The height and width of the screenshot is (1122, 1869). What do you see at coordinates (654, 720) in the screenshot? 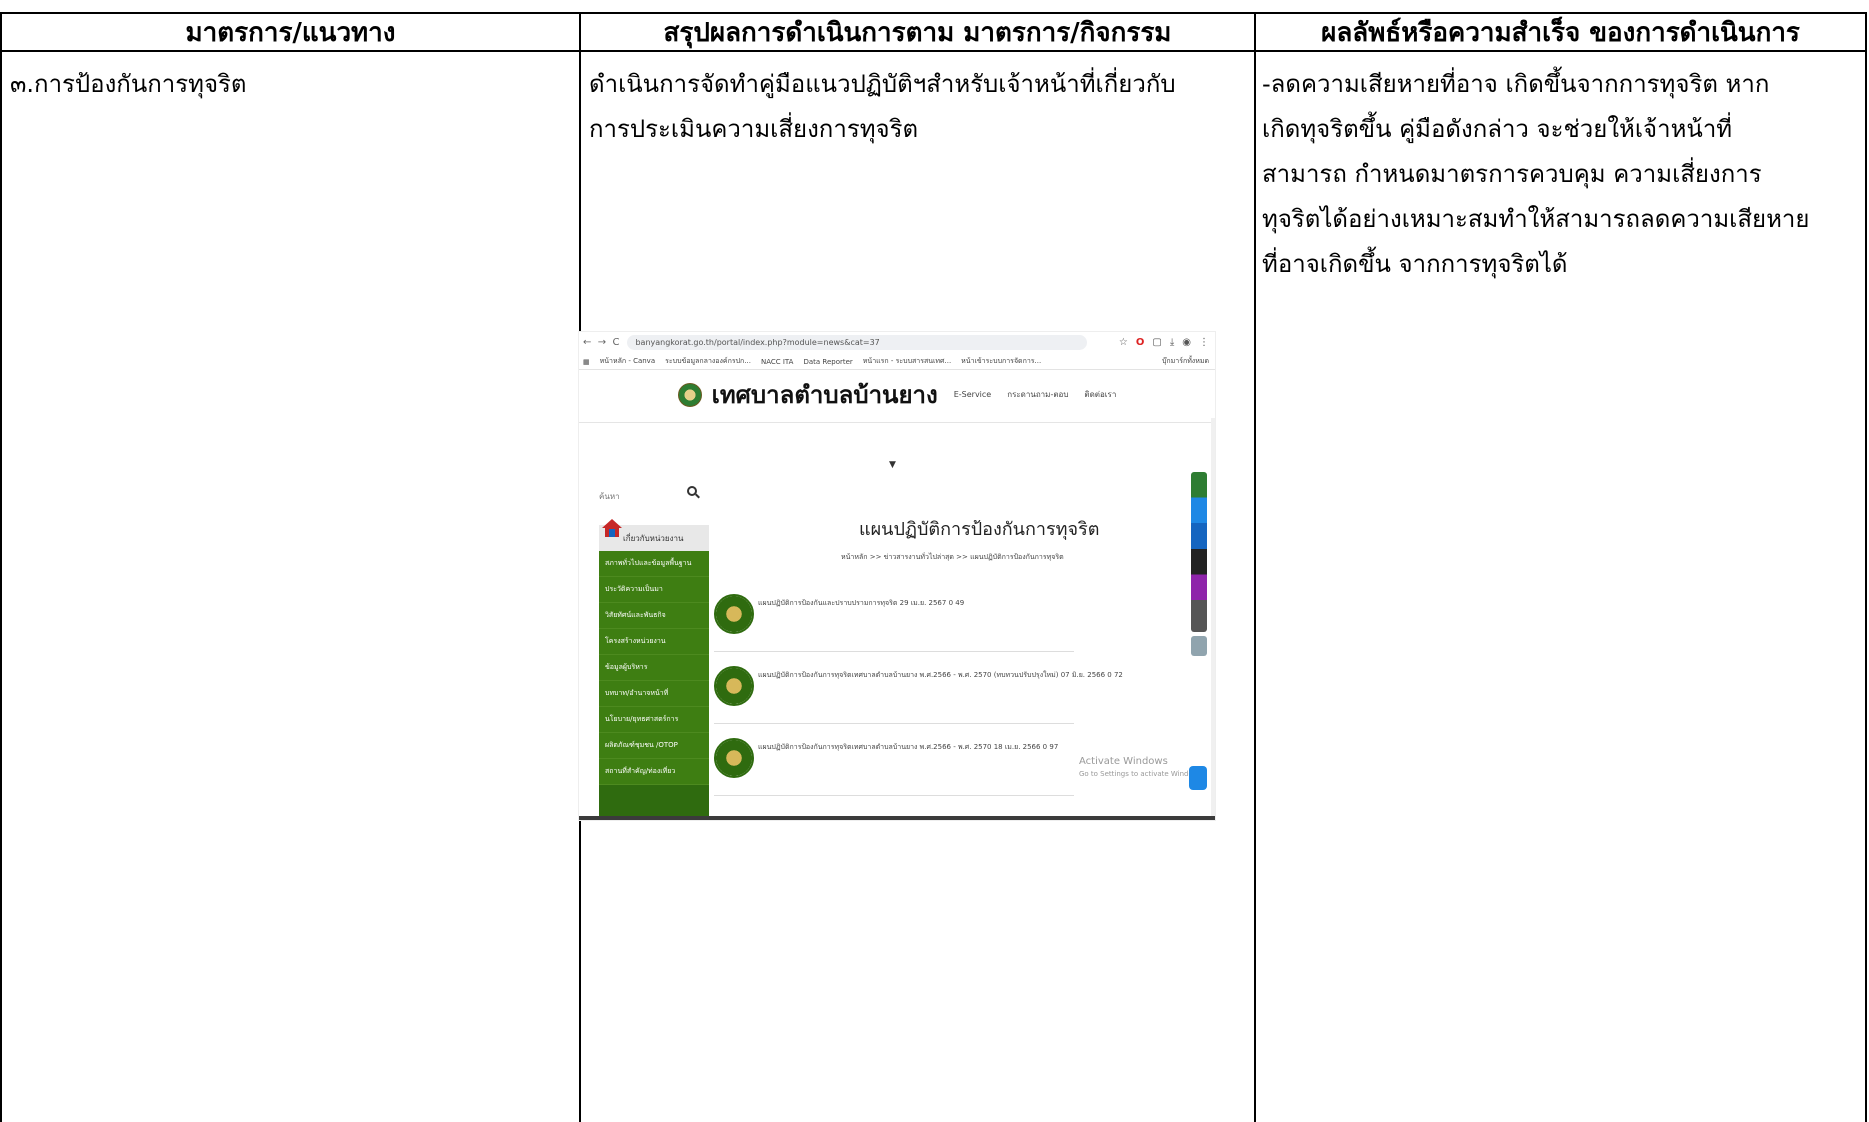
I see `sidebar-item: นโยบาย/ยุทธศาสตร์การ` at bounding box center [654, 720].